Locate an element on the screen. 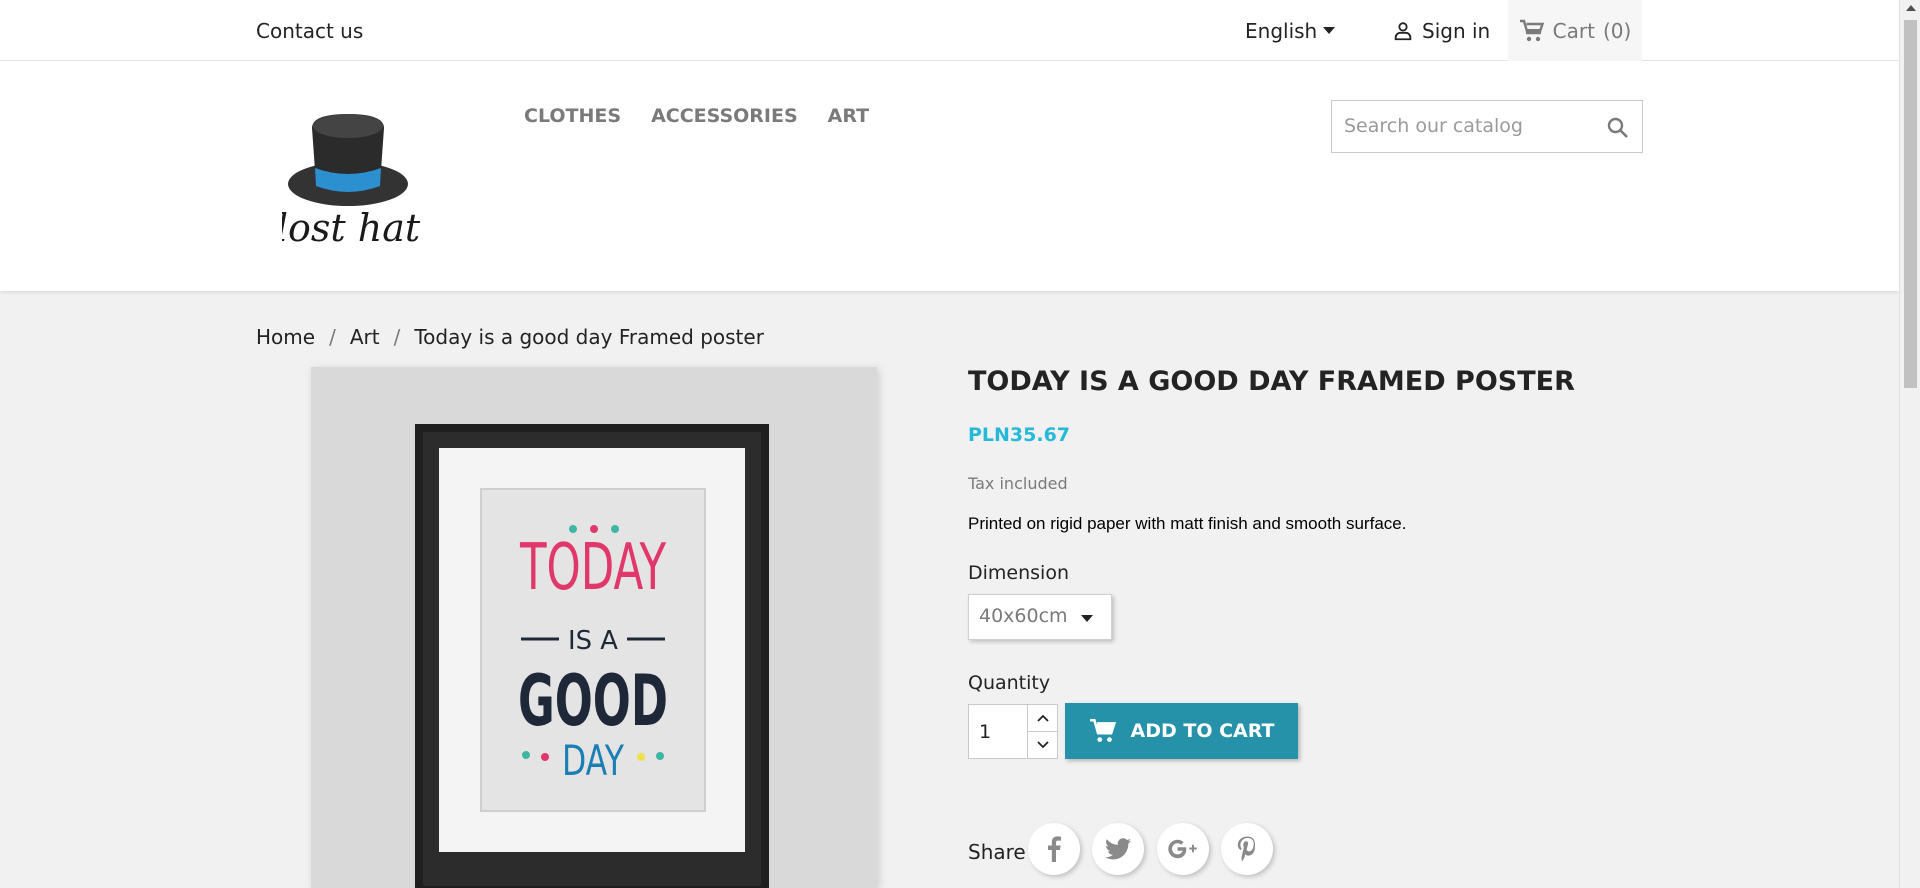 This screenshot has height=888, width=1920. breadcrumb-home: Home is located at coordinates (285, 337).